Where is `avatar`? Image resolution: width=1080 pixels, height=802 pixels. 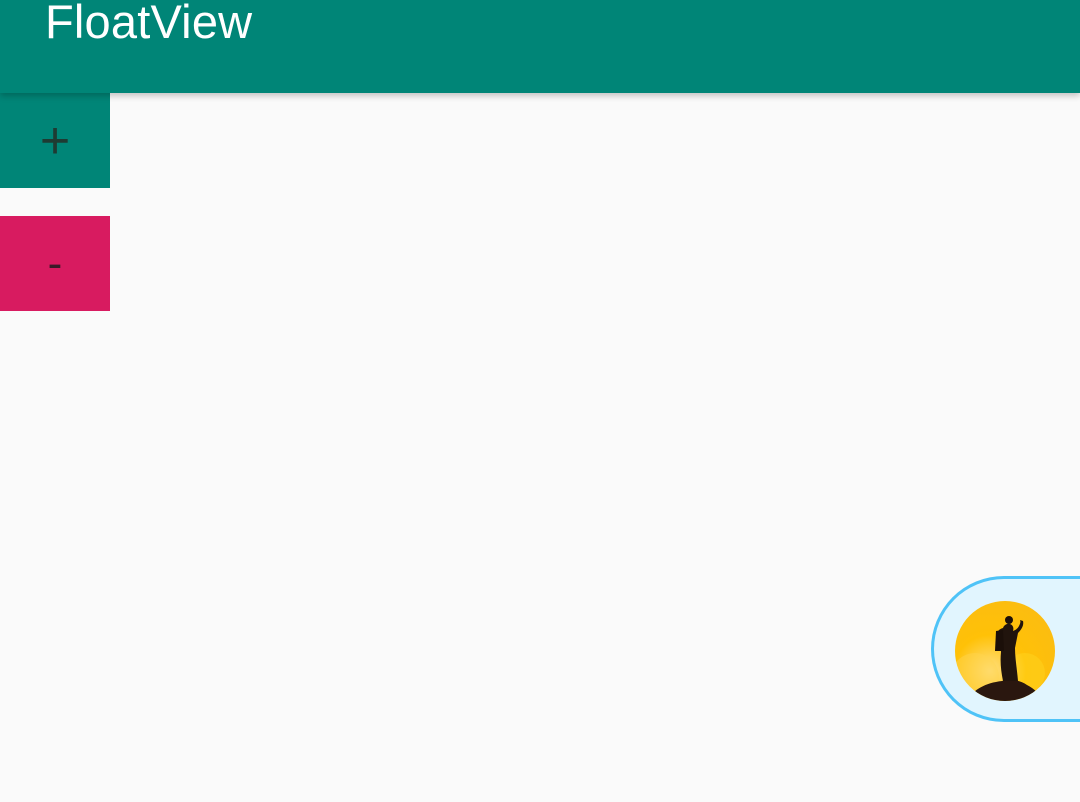 avatar is located at coordinates (1005, 651).